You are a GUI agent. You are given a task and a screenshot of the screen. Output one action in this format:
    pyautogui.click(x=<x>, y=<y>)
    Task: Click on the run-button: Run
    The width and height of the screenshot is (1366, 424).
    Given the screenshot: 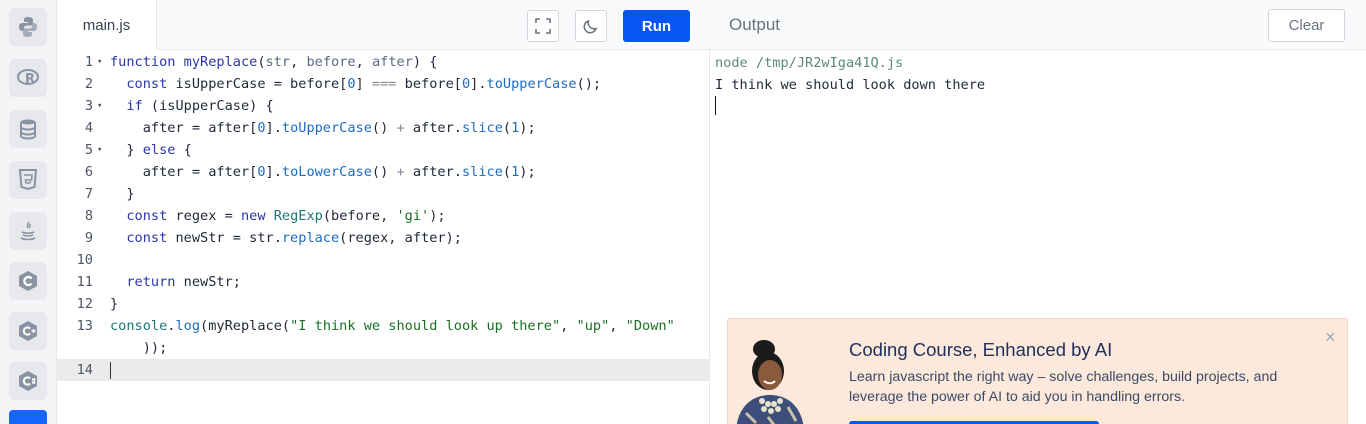 What is the action you would take?
    pyautogui.click(x=656, y=26)
    